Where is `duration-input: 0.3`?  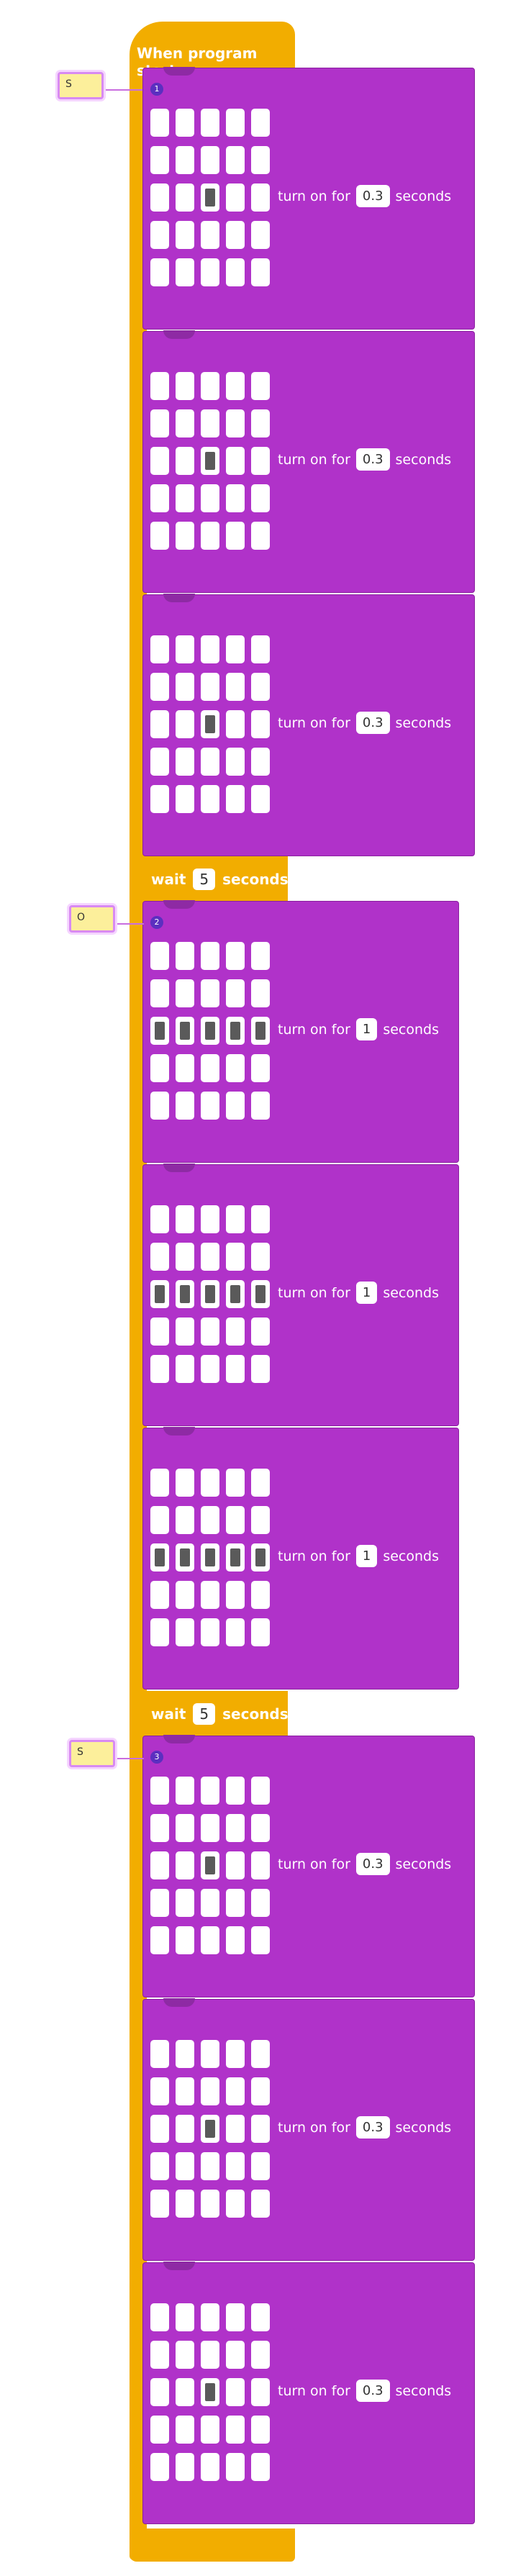
duration-input: 0.3 is located at coordinates (372, 196).